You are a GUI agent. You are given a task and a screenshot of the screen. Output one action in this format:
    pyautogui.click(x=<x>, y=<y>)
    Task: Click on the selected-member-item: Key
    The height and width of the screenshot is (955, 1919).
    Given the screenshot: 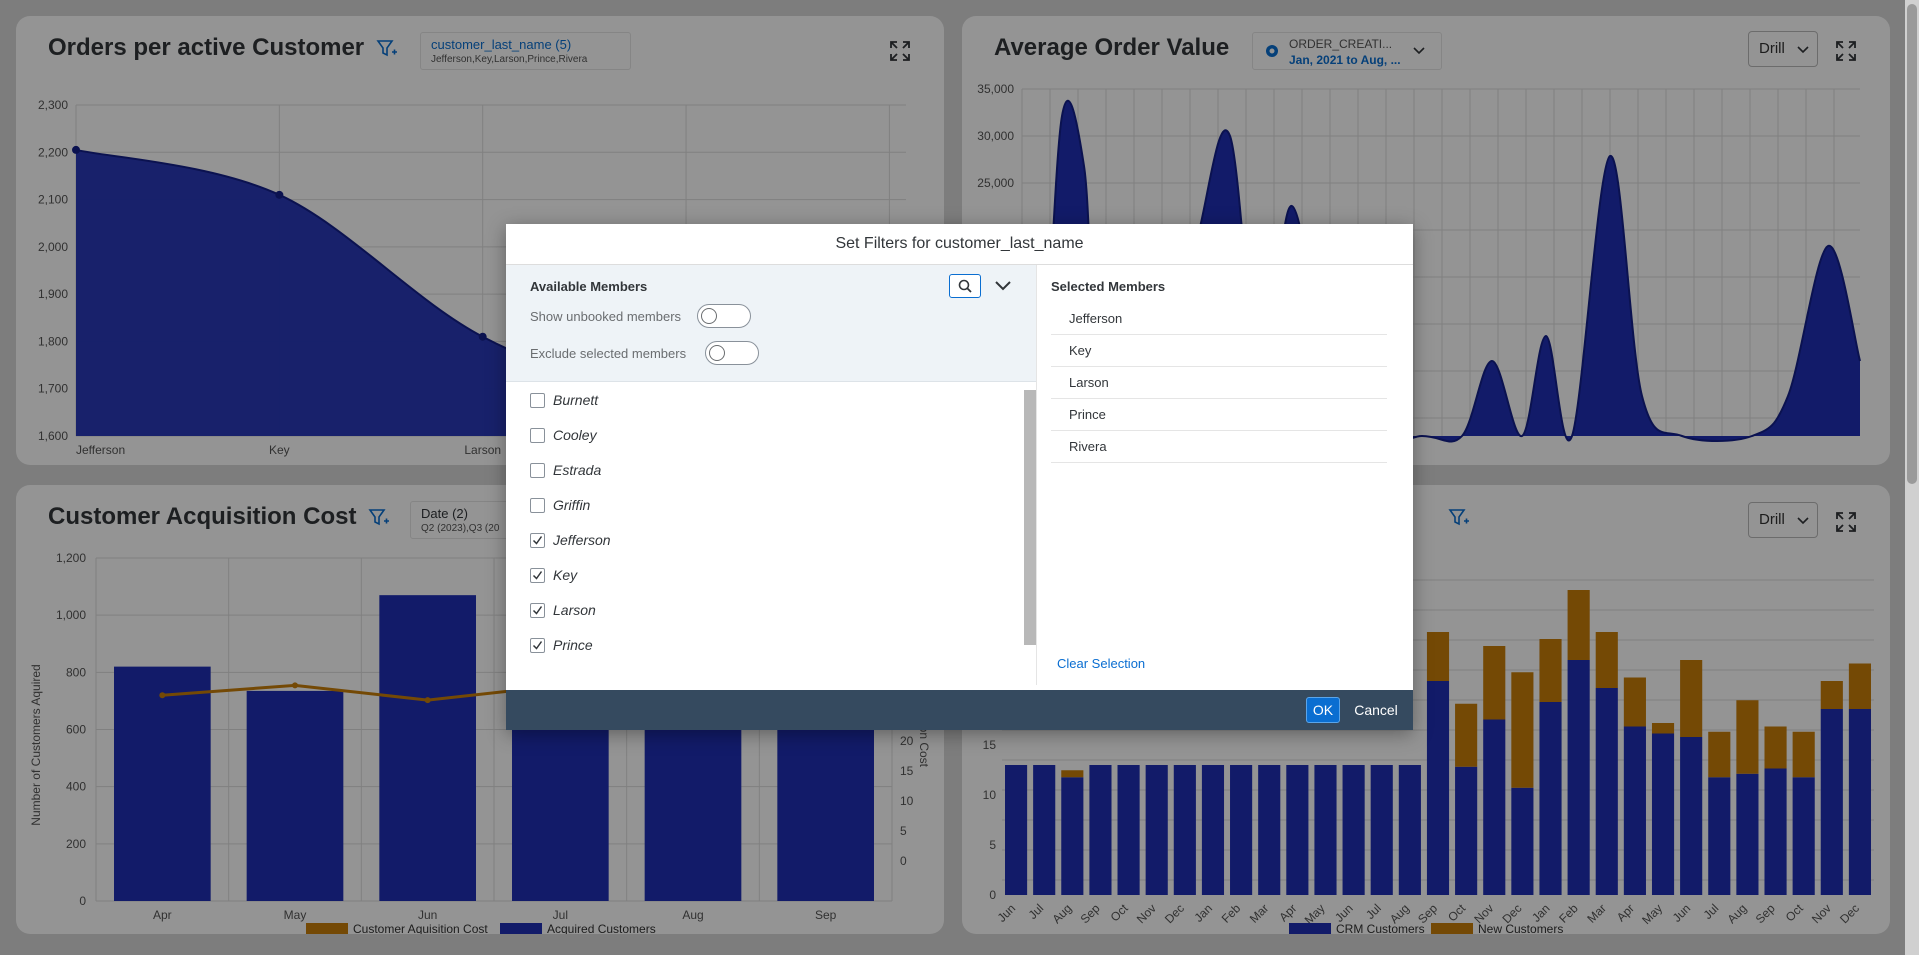 What is the action you would take?
    pyautogui.click(x=1219, y=351)
    